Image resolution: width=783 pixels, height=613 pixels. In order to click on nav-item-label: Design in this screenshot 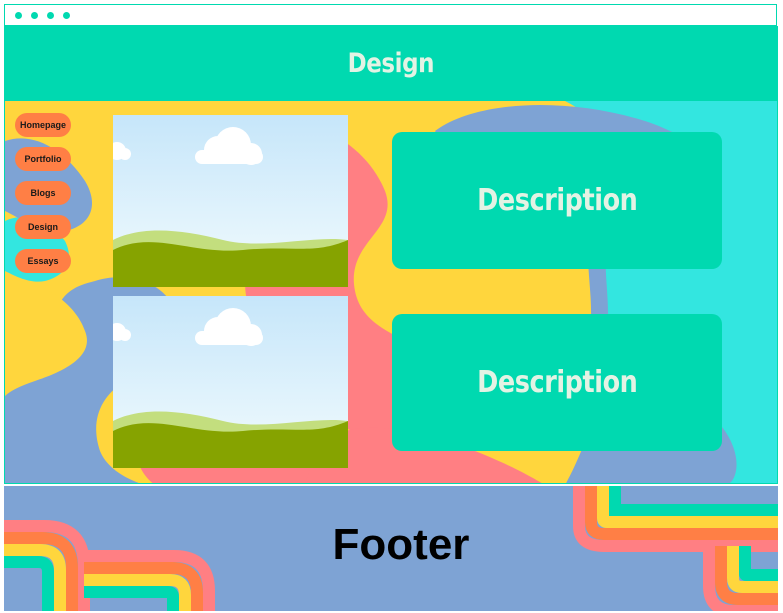, I will do `click(42, 227)`.